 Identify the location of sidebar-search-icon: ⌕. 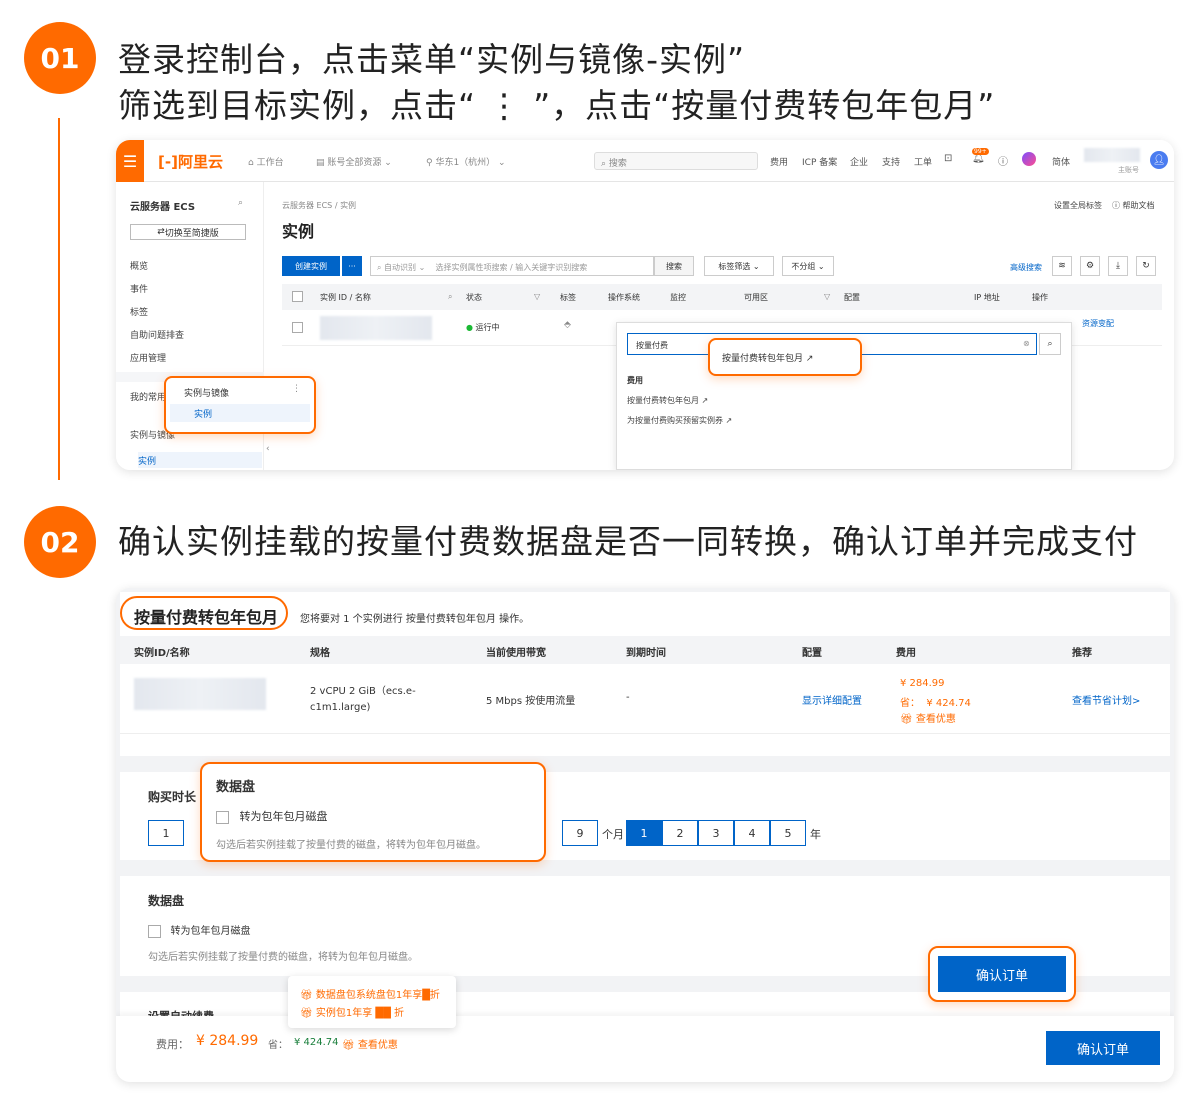
(240, 203).